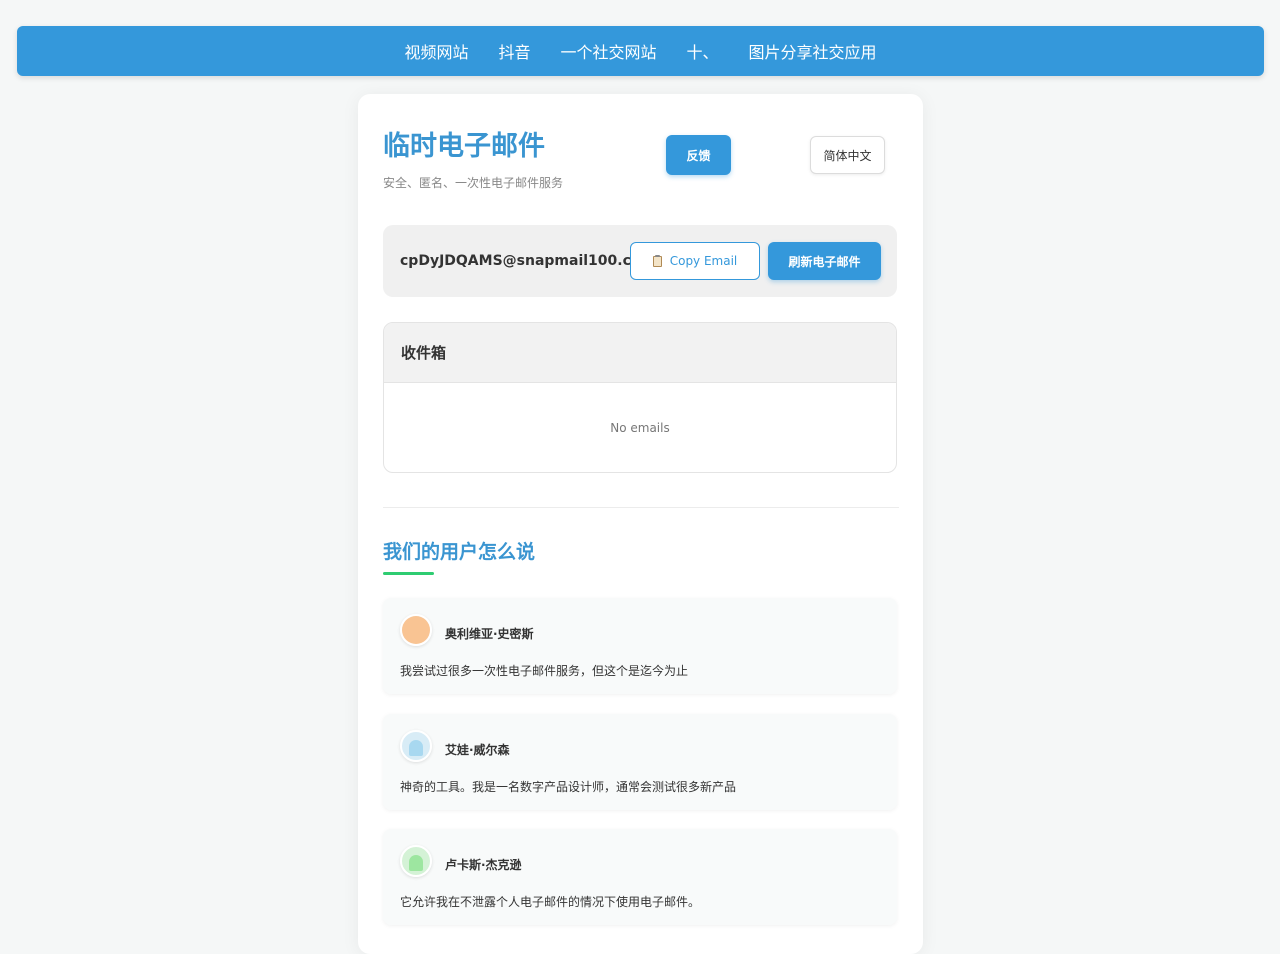 Image resolution: width=1280 pixels, height=954 pixels. What do you see at coordinates (640, 762) in the screenshot?
I see `testimonial-card: 艾娃·威尔森 神奇的工具。我是一名数字产品设计师，通常会测试很多新产品` at bounding box center [640, 762].